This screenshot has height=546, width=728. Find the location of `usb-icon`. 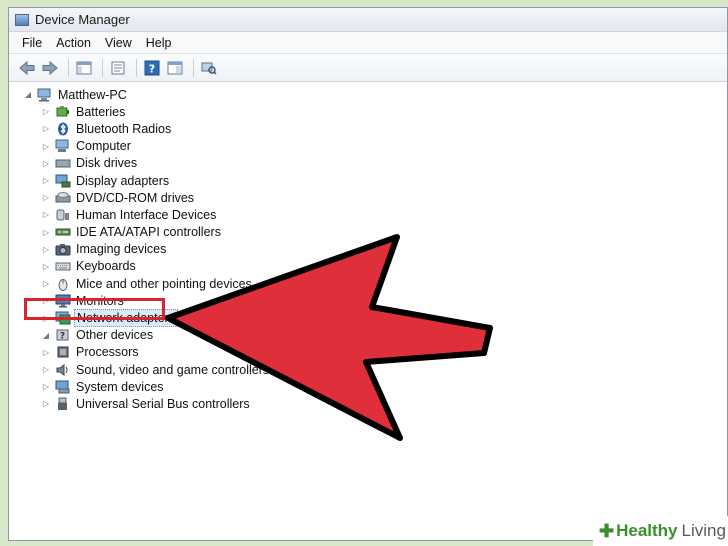

usb-icon is located at coordinates (63, 404).